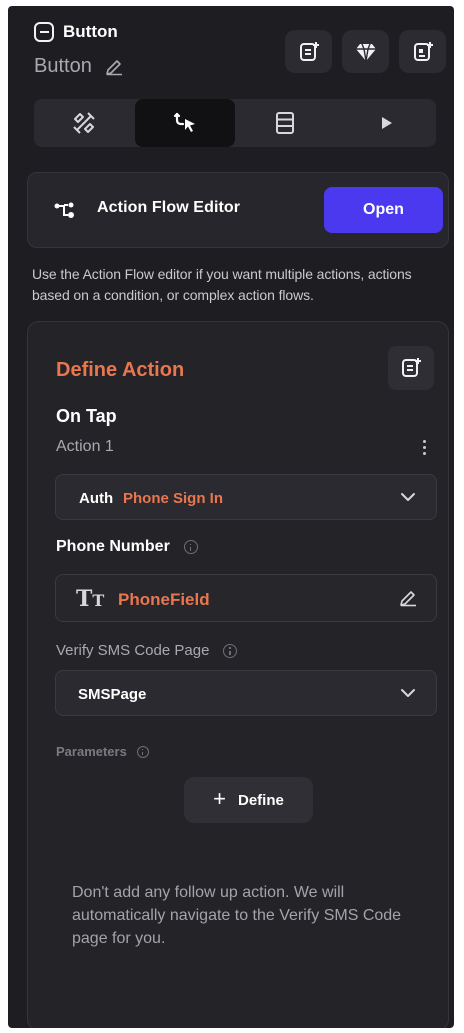  I want to click on action-label: Action 1, so click(85, 446).